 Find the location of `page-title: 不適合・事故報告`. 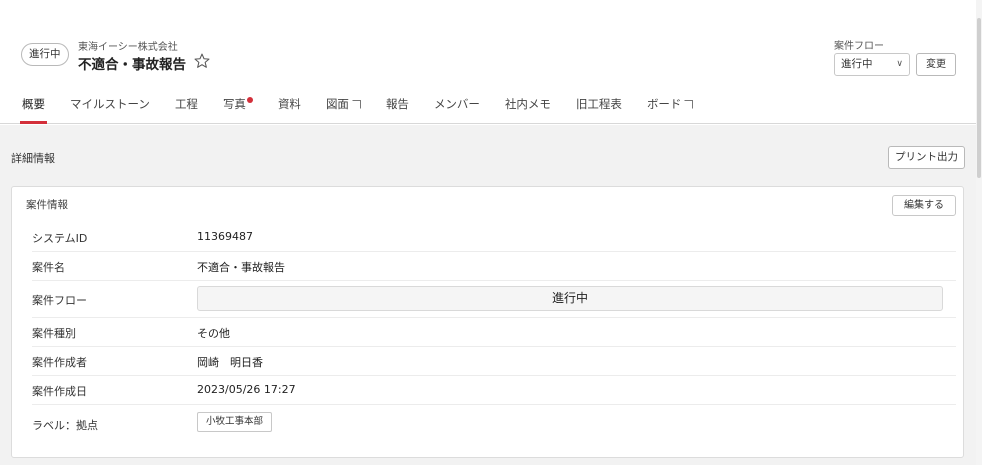

page-title: 不適合・事故報告 is located at coordinates (132, 65).